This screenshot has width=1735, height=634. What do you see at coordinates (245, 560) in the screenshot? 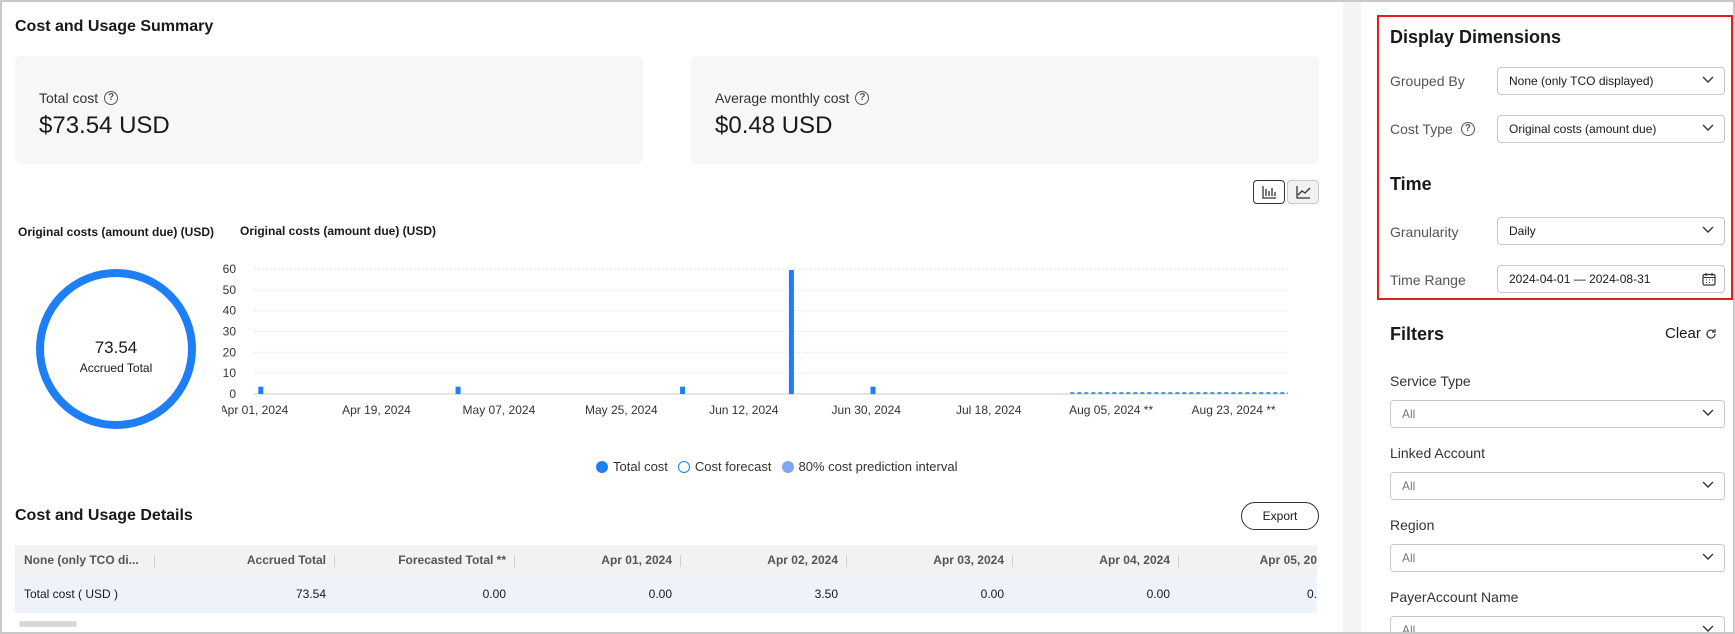
I see `column-header: Accrued Total` at bounding box center [245, 560].